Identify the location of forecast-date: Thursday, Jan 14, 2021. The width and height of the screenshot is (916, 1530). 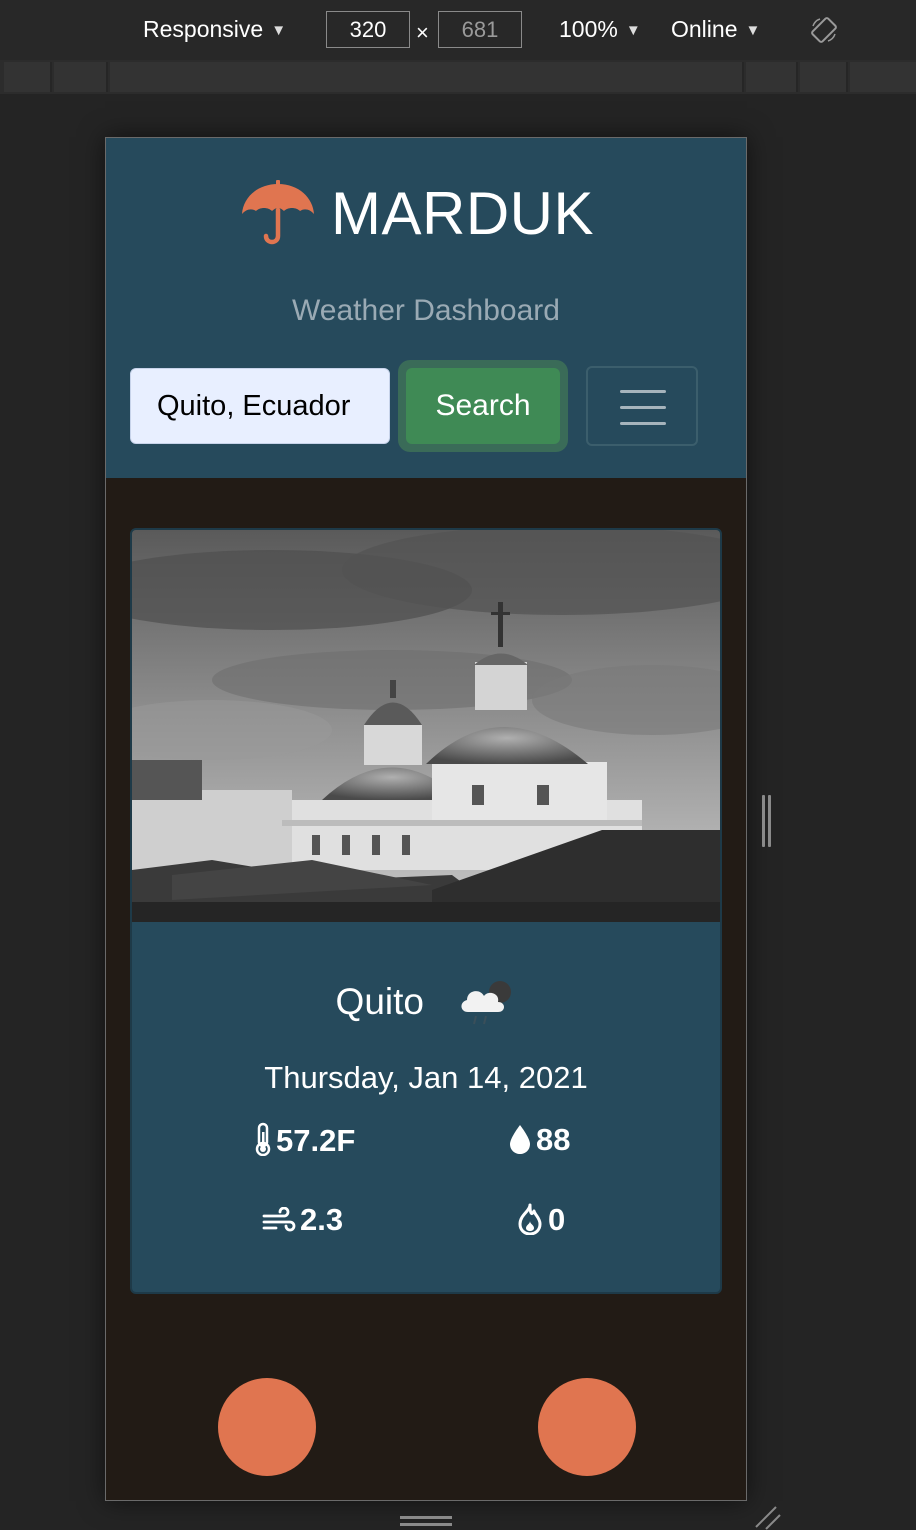
(426, 1077).